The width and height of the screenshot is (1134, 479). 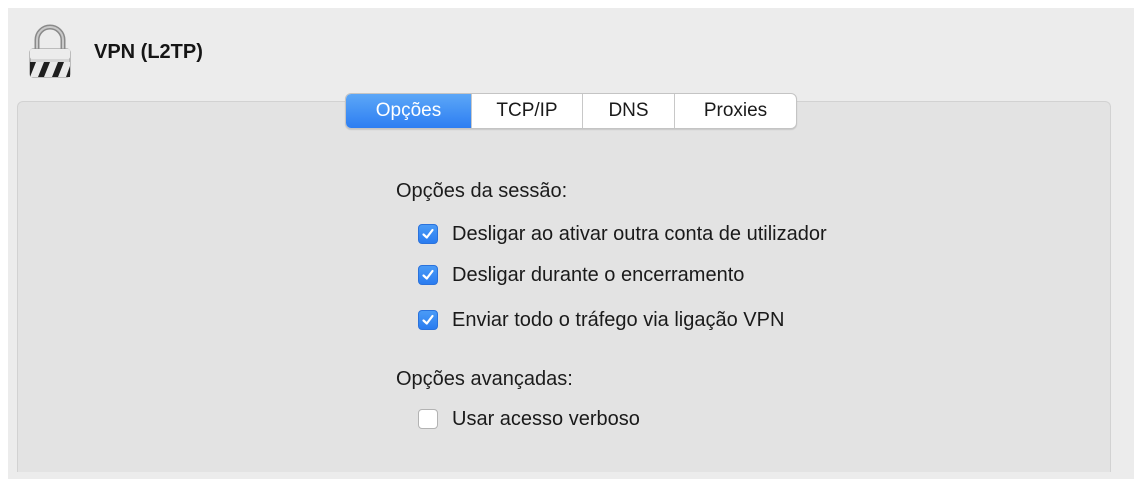 What do you see at coordinates (482, 191) in the screenshot?
I see `session-options-label: Opções da sessão:` at bounding box center [482, 191].